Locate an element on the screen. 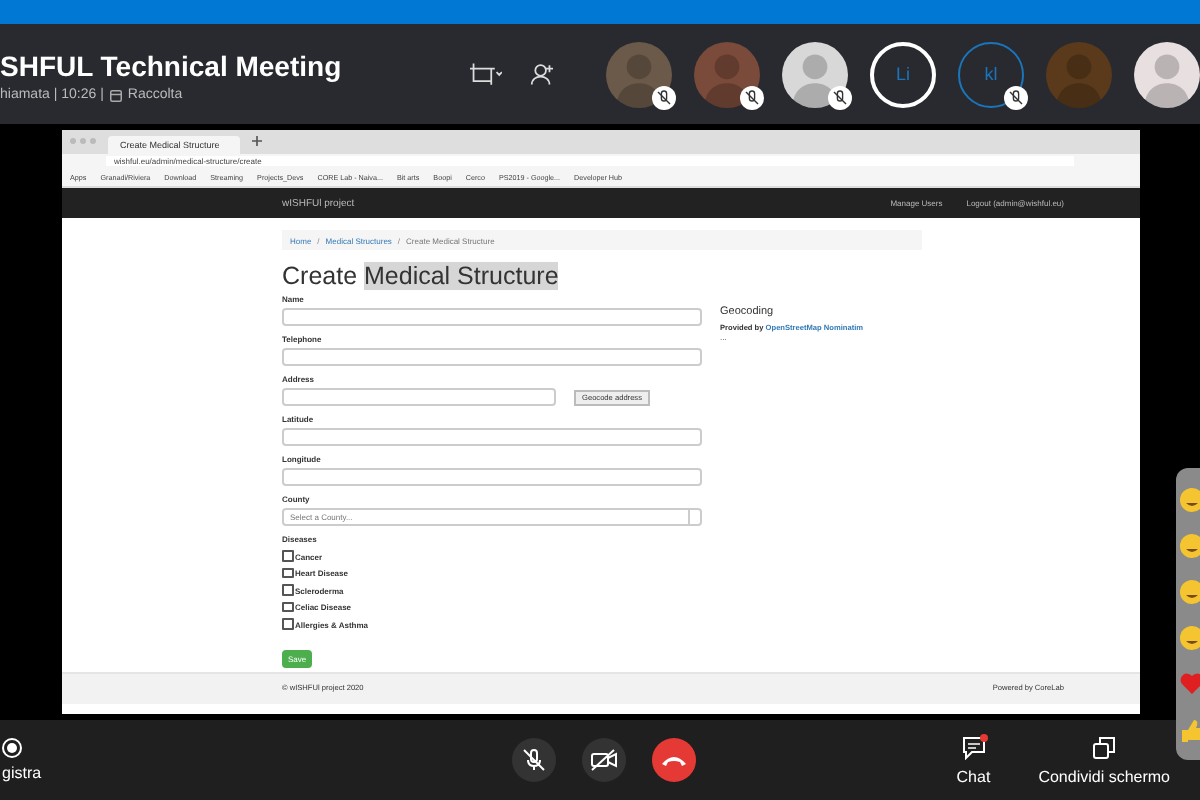  record-label: gistra is located at coordinates (22, 773).